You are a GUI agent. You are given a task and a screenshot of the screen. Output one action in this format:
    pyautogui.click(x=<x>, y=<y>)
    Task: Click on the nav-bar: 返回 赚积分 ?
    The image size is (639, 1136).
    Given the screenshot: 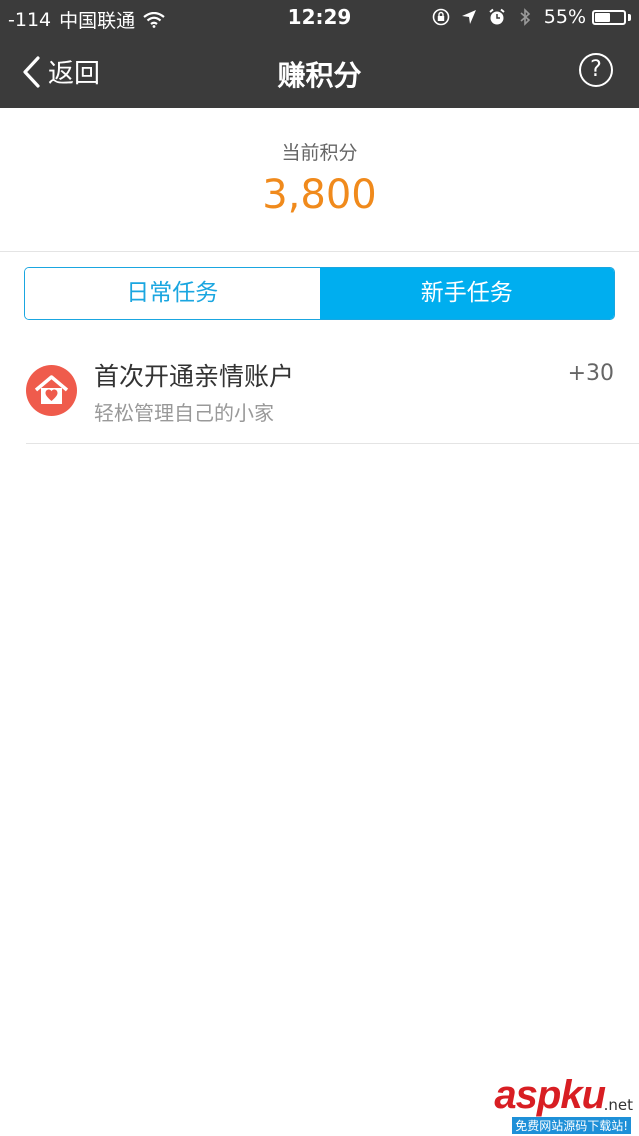 What is the action you would take?
    pyautogui.click(x=319, y=72)
    